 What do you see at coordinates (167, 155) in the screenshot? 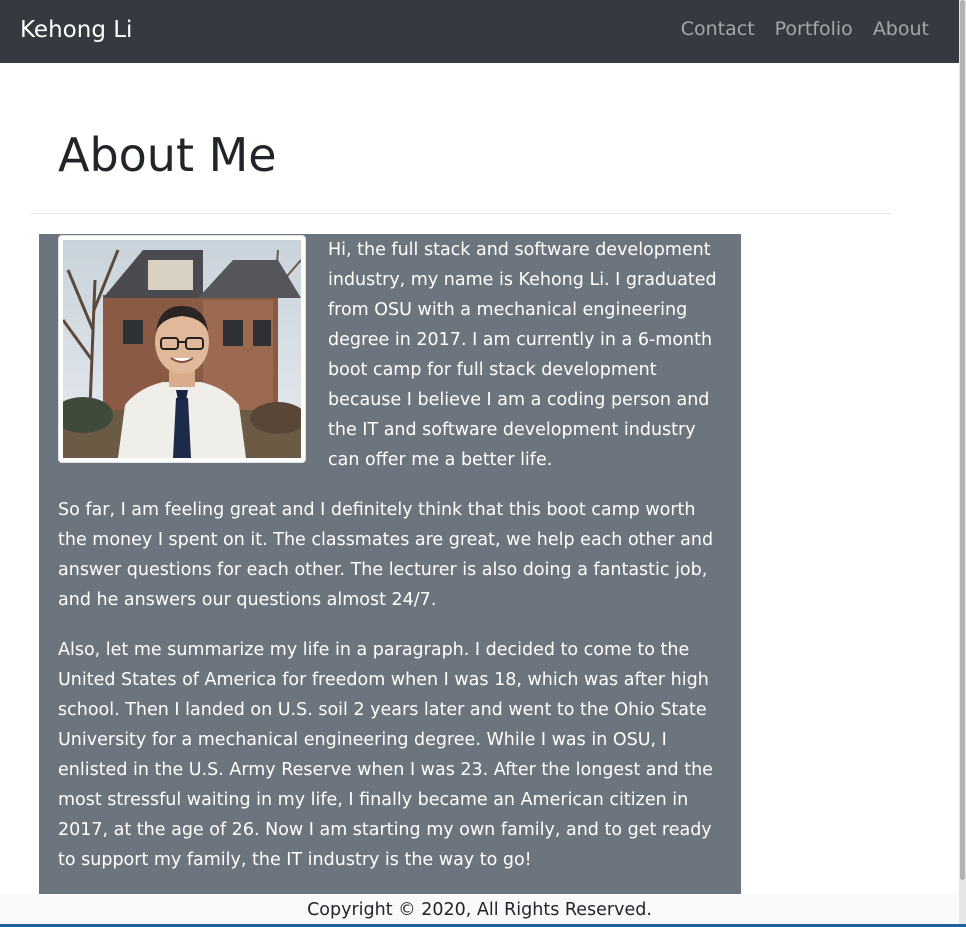
I see `page-title: About Me` at bounding box center [167, 155].